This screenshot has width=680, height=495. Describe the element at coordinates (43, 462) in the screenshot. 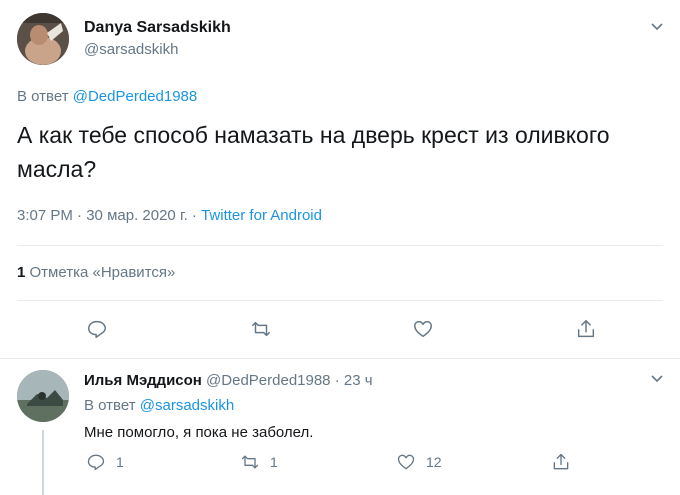

I see `thread-line` at that location.